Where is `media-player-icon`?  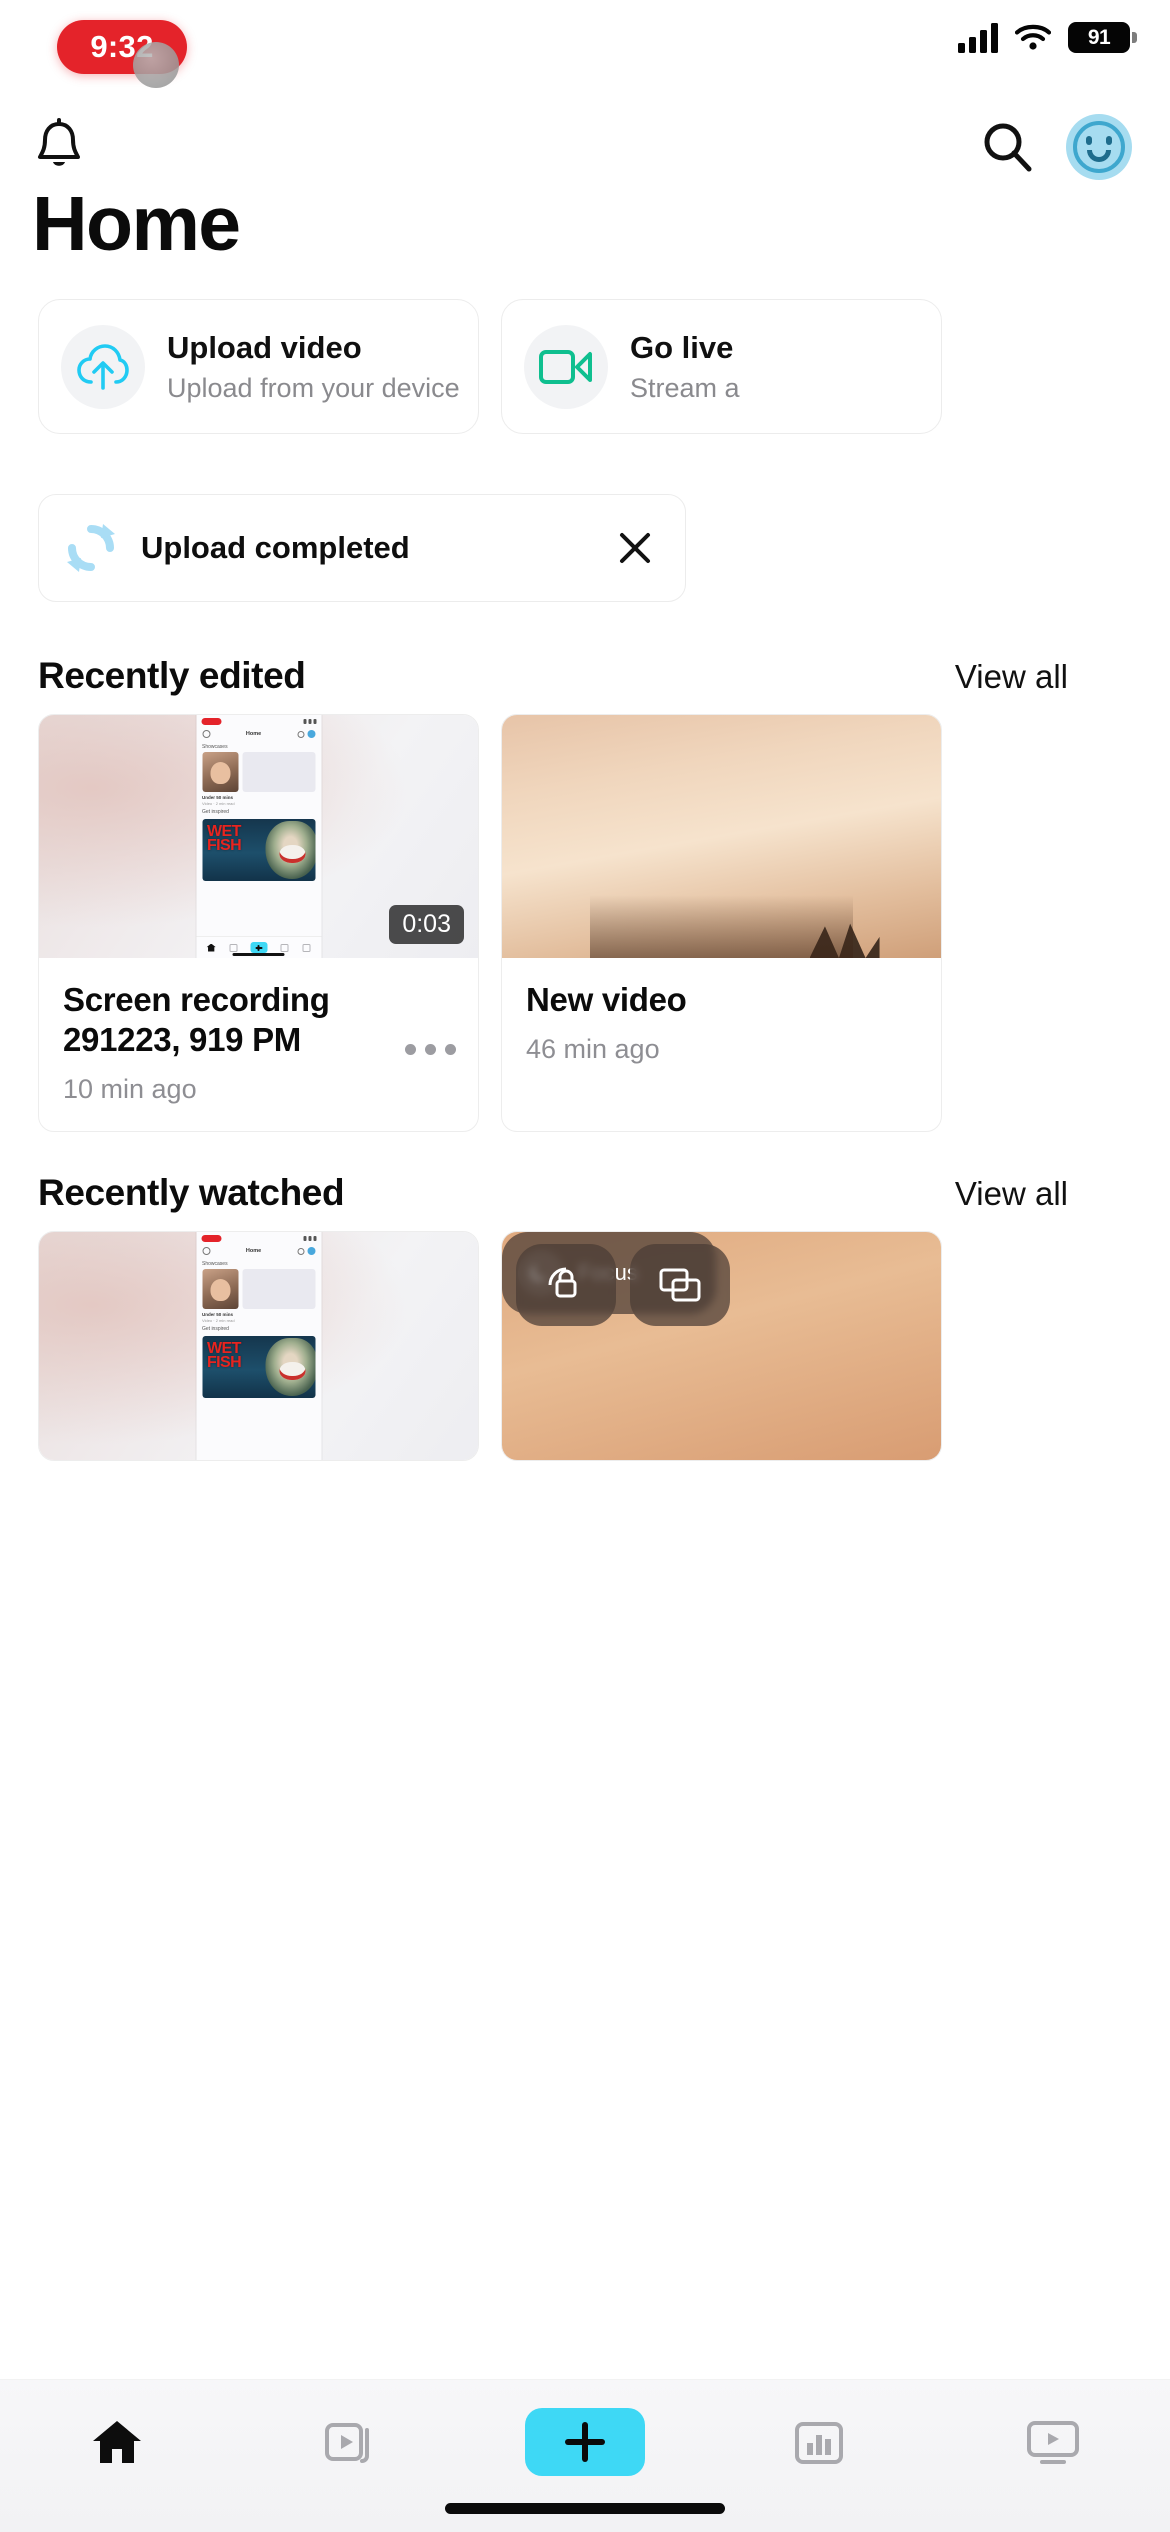
media-player-icon is located at coordinates (1053, 2442).